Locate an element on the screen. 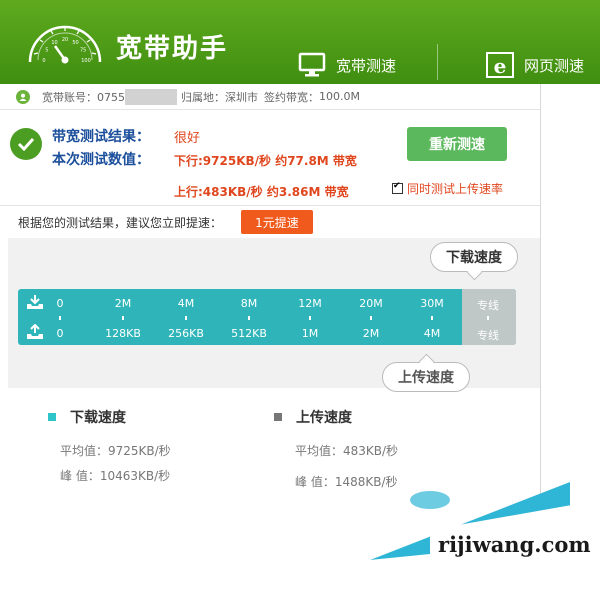 The width and height of the screenshot is (600, 590). tab-web-label: 网页测速 is located at coordinates (554, 65).